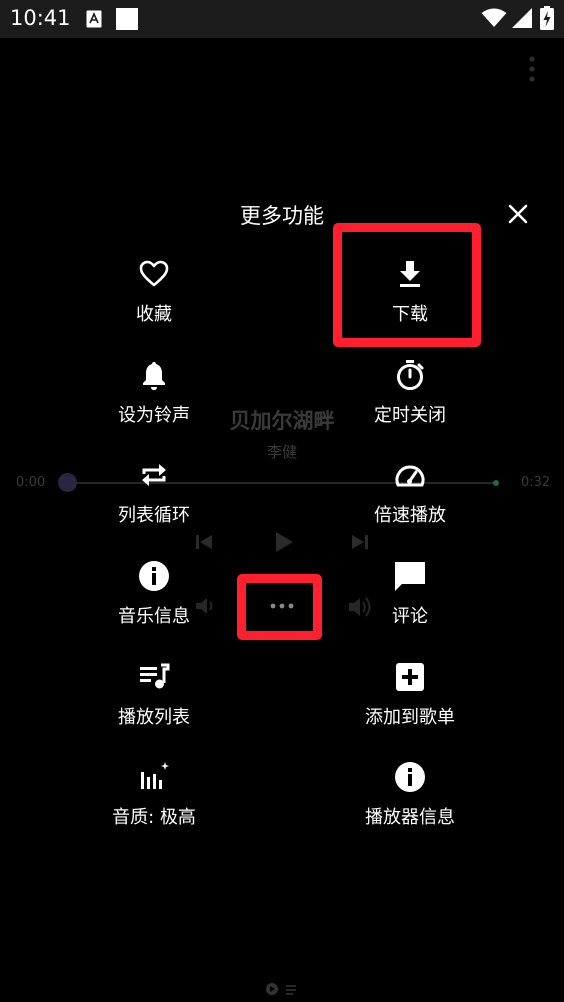 The height and width of the screenshot is (1002, 564). I want to click on more-options-highlight-box, so click(279, 607).